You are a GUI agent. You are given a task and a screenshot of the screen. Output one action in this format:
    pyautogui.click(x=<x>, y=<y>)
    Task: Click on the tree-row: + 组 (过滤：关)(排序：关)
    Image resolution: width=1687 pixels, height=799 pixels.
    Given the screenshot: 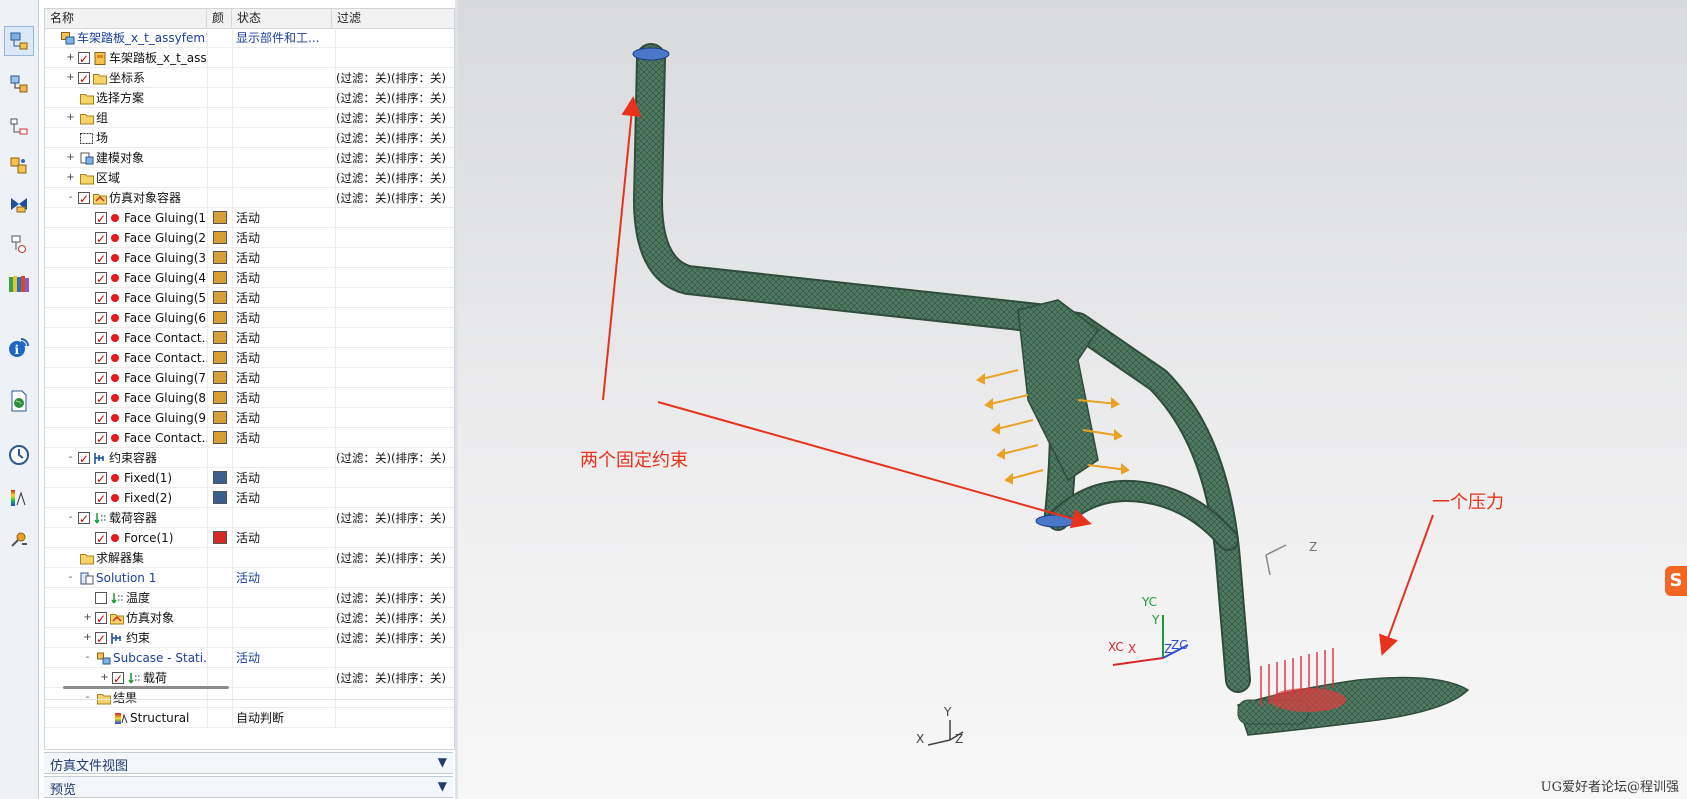 What is the action you would take?
    pyautogui.click(x=249, y=118)
    